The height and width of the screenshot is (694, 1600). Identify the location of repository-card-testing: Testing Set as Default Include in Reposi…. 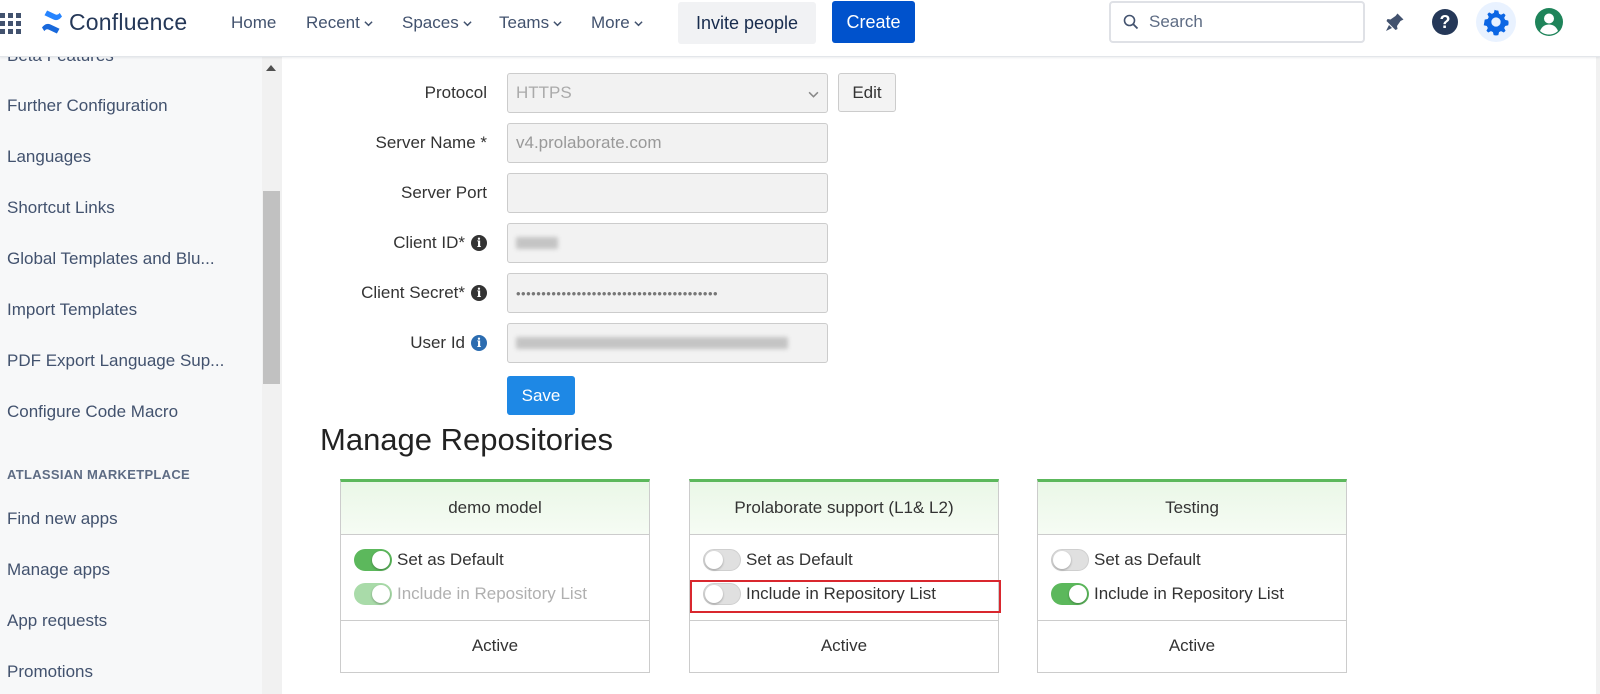
(1192, 576).